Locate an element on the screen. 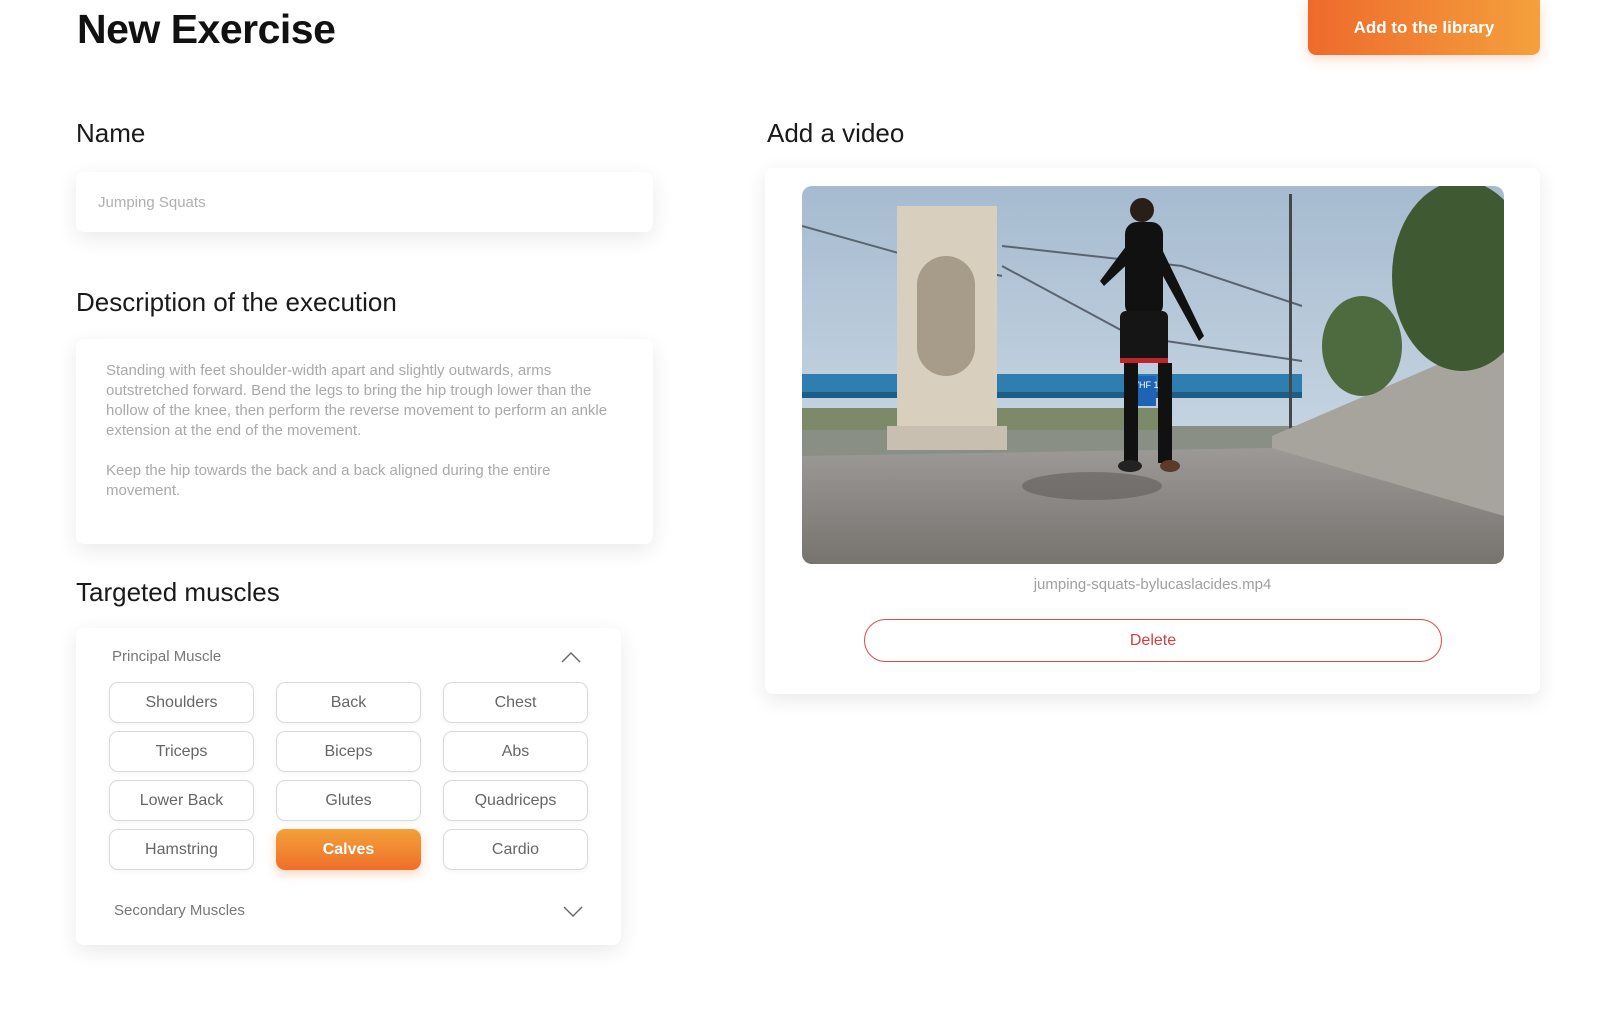  muscle-chip-glutes: Glutes is located at coordinates (348, 800).